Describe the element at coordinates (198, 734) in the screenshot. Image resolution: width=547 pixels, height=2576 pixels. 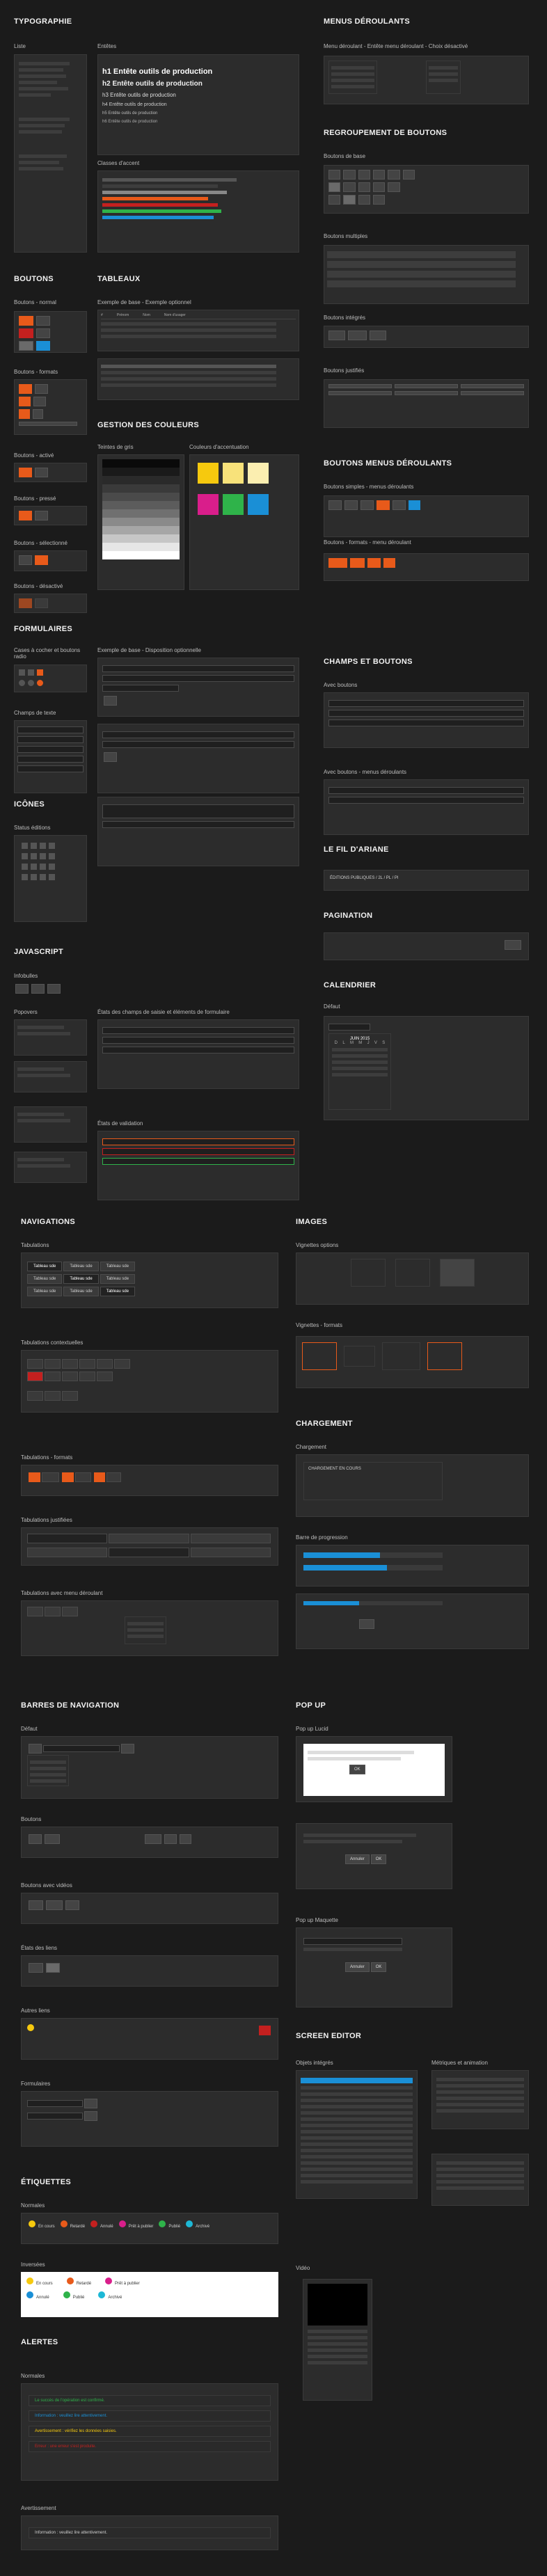
I see `h-email-field` at that location.